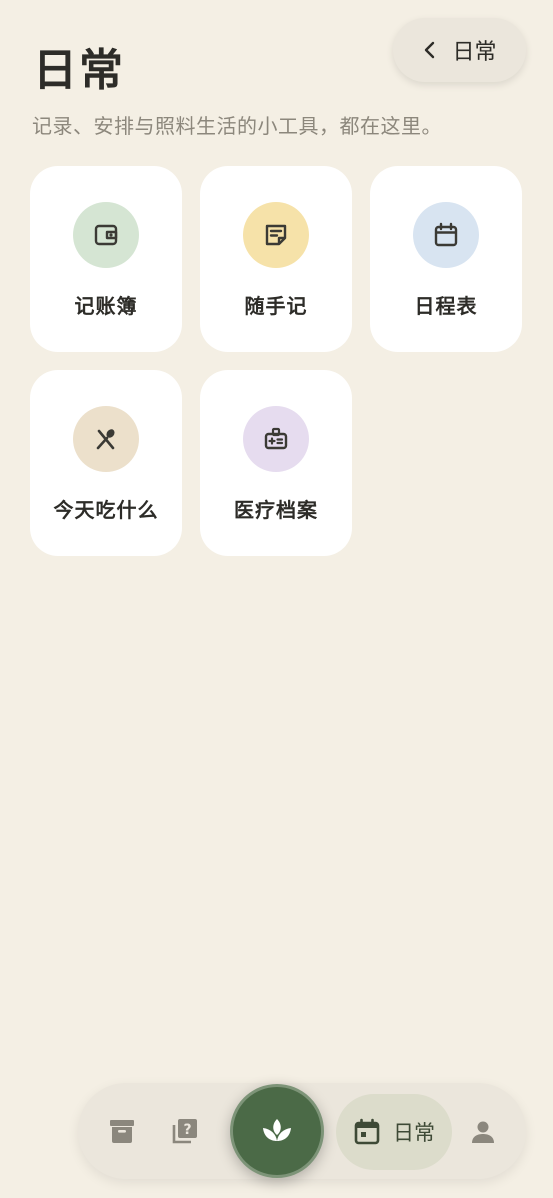 The height and width of the screenshot is (1198, 553). Describe the element at coordinates (106, 306) in the screenshot. I see `tool-card-label: 记账簿` at that location.